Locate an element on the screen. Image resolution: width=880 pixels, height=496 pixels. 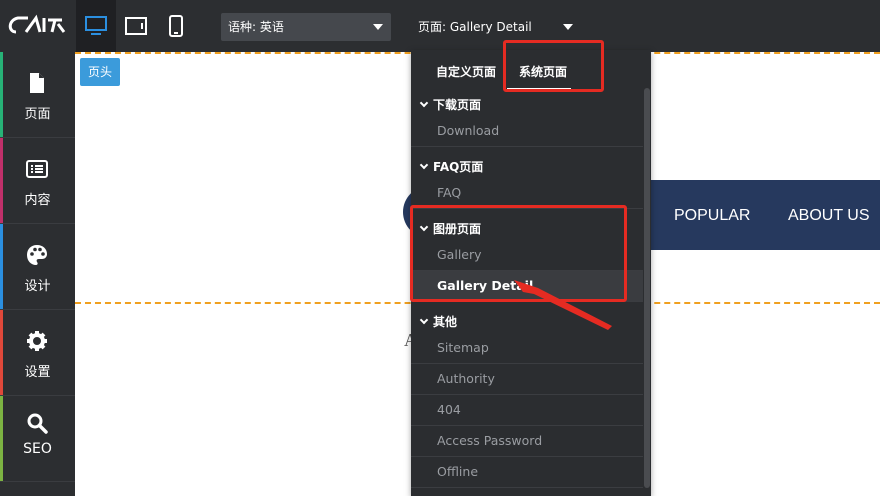
sidebar-item-pages: 页面 is located at coordinates (37, 95).